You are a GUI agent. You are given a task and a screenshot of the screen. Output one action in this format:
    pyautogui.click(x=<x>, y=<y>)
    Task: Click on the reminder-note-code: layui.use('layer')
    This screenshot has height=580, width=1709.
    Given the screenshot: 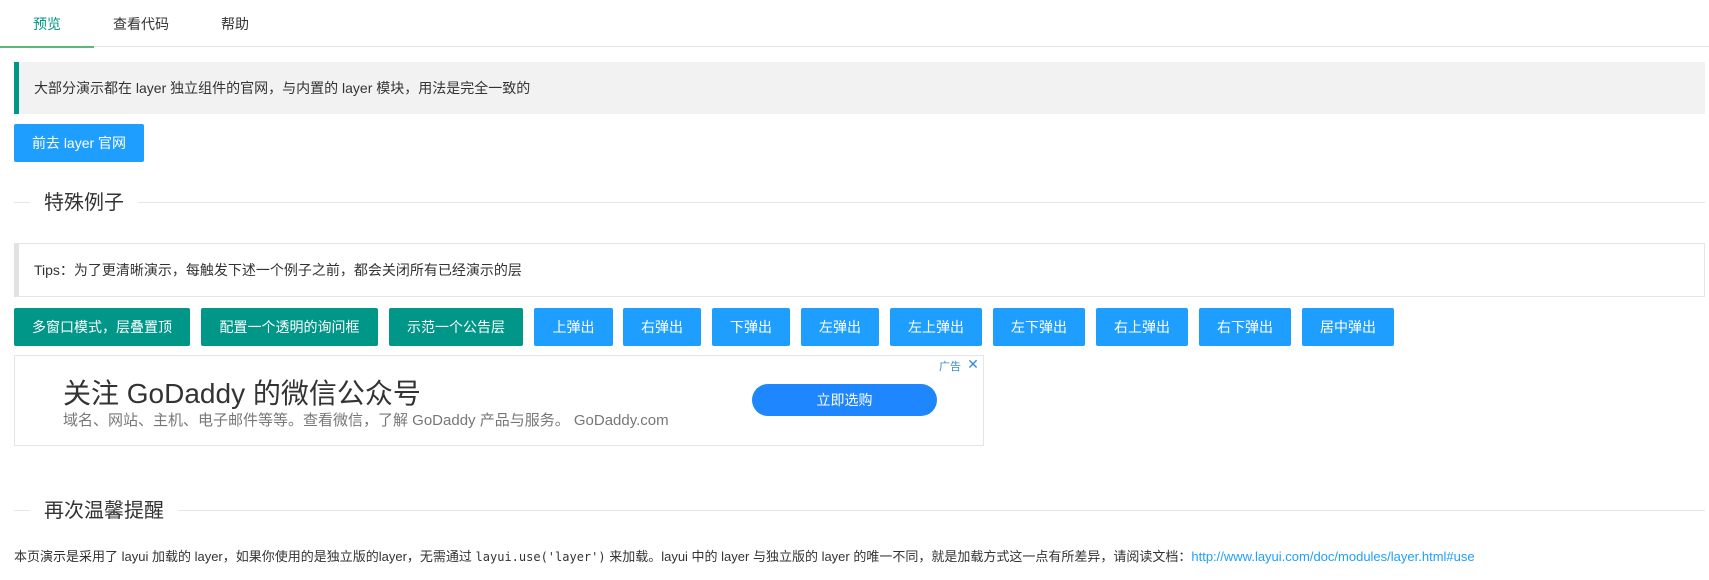 What is the action you would take?
    pyautogui.click(x=540, y=557)
    